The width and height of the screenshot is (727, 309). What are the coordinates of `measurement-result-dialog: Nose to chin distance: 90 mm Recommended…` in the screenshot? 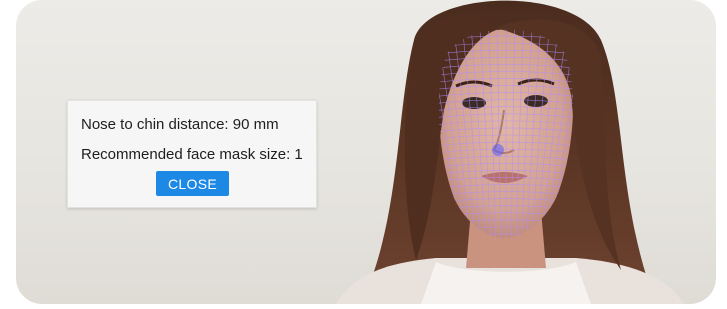 It's located at (192, 154).